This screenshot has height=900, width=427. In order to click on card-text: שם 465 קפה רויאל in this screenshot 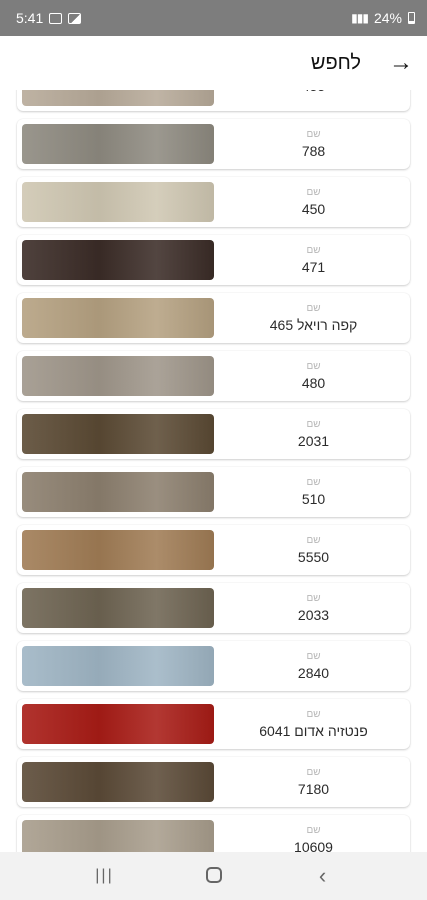, I will do `click(313, 318)`.